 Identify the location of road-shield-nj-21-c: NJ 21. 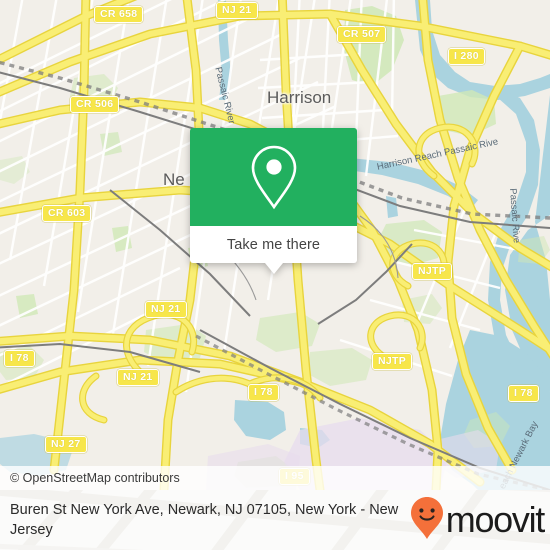
(166, 309).